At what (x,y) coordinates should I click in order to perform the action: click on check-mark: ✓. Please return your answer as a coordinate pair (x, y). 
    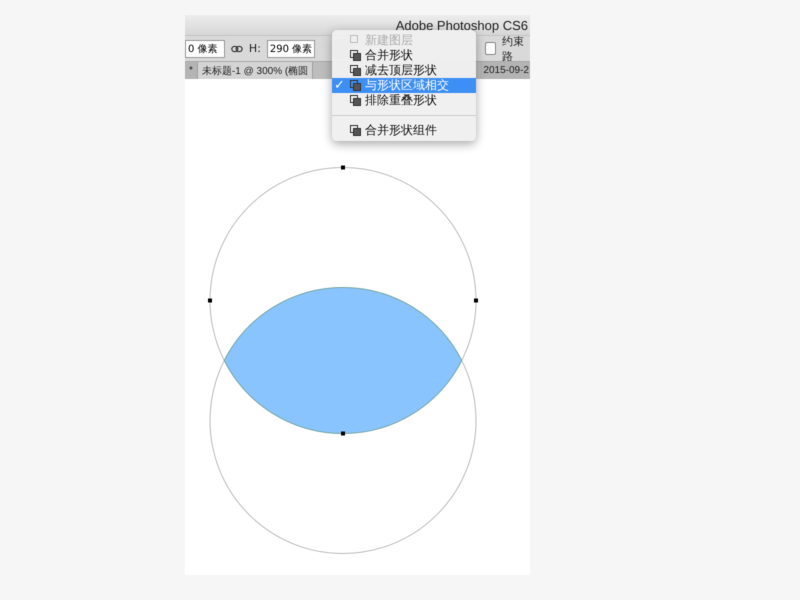
    Looking at the image, I should click on (340, 85).